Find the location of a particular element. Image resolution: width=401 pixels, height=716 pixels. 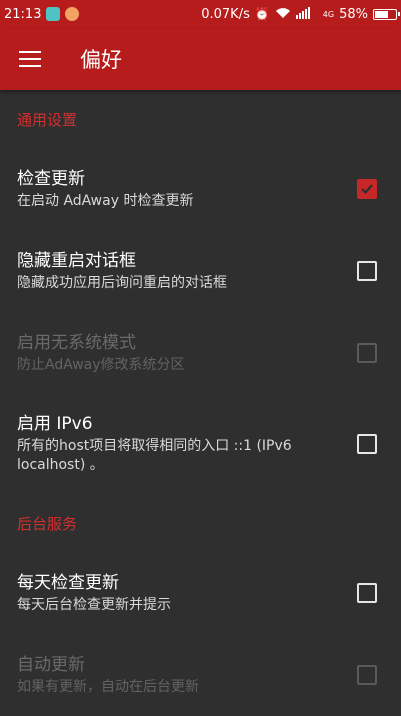

pref-summary: 每天后台检查更新并提示 is located at coordinates (94, 604).